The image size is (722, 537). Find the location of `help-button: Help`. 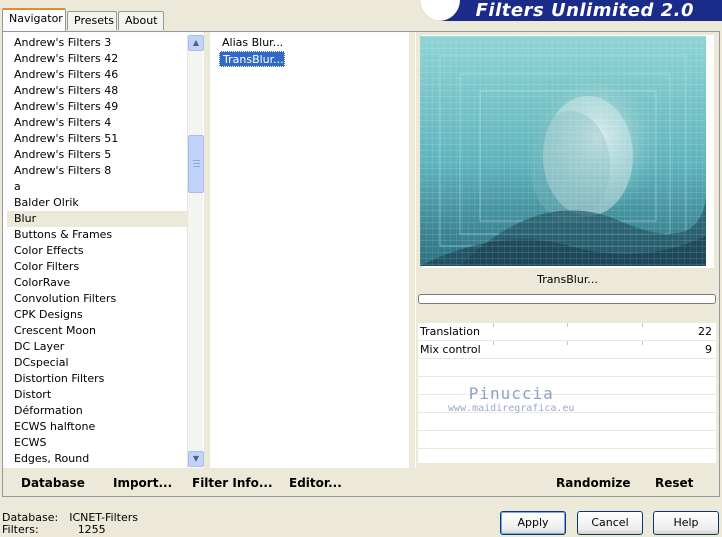

help-button: Help is located at coordinates (686, 523).